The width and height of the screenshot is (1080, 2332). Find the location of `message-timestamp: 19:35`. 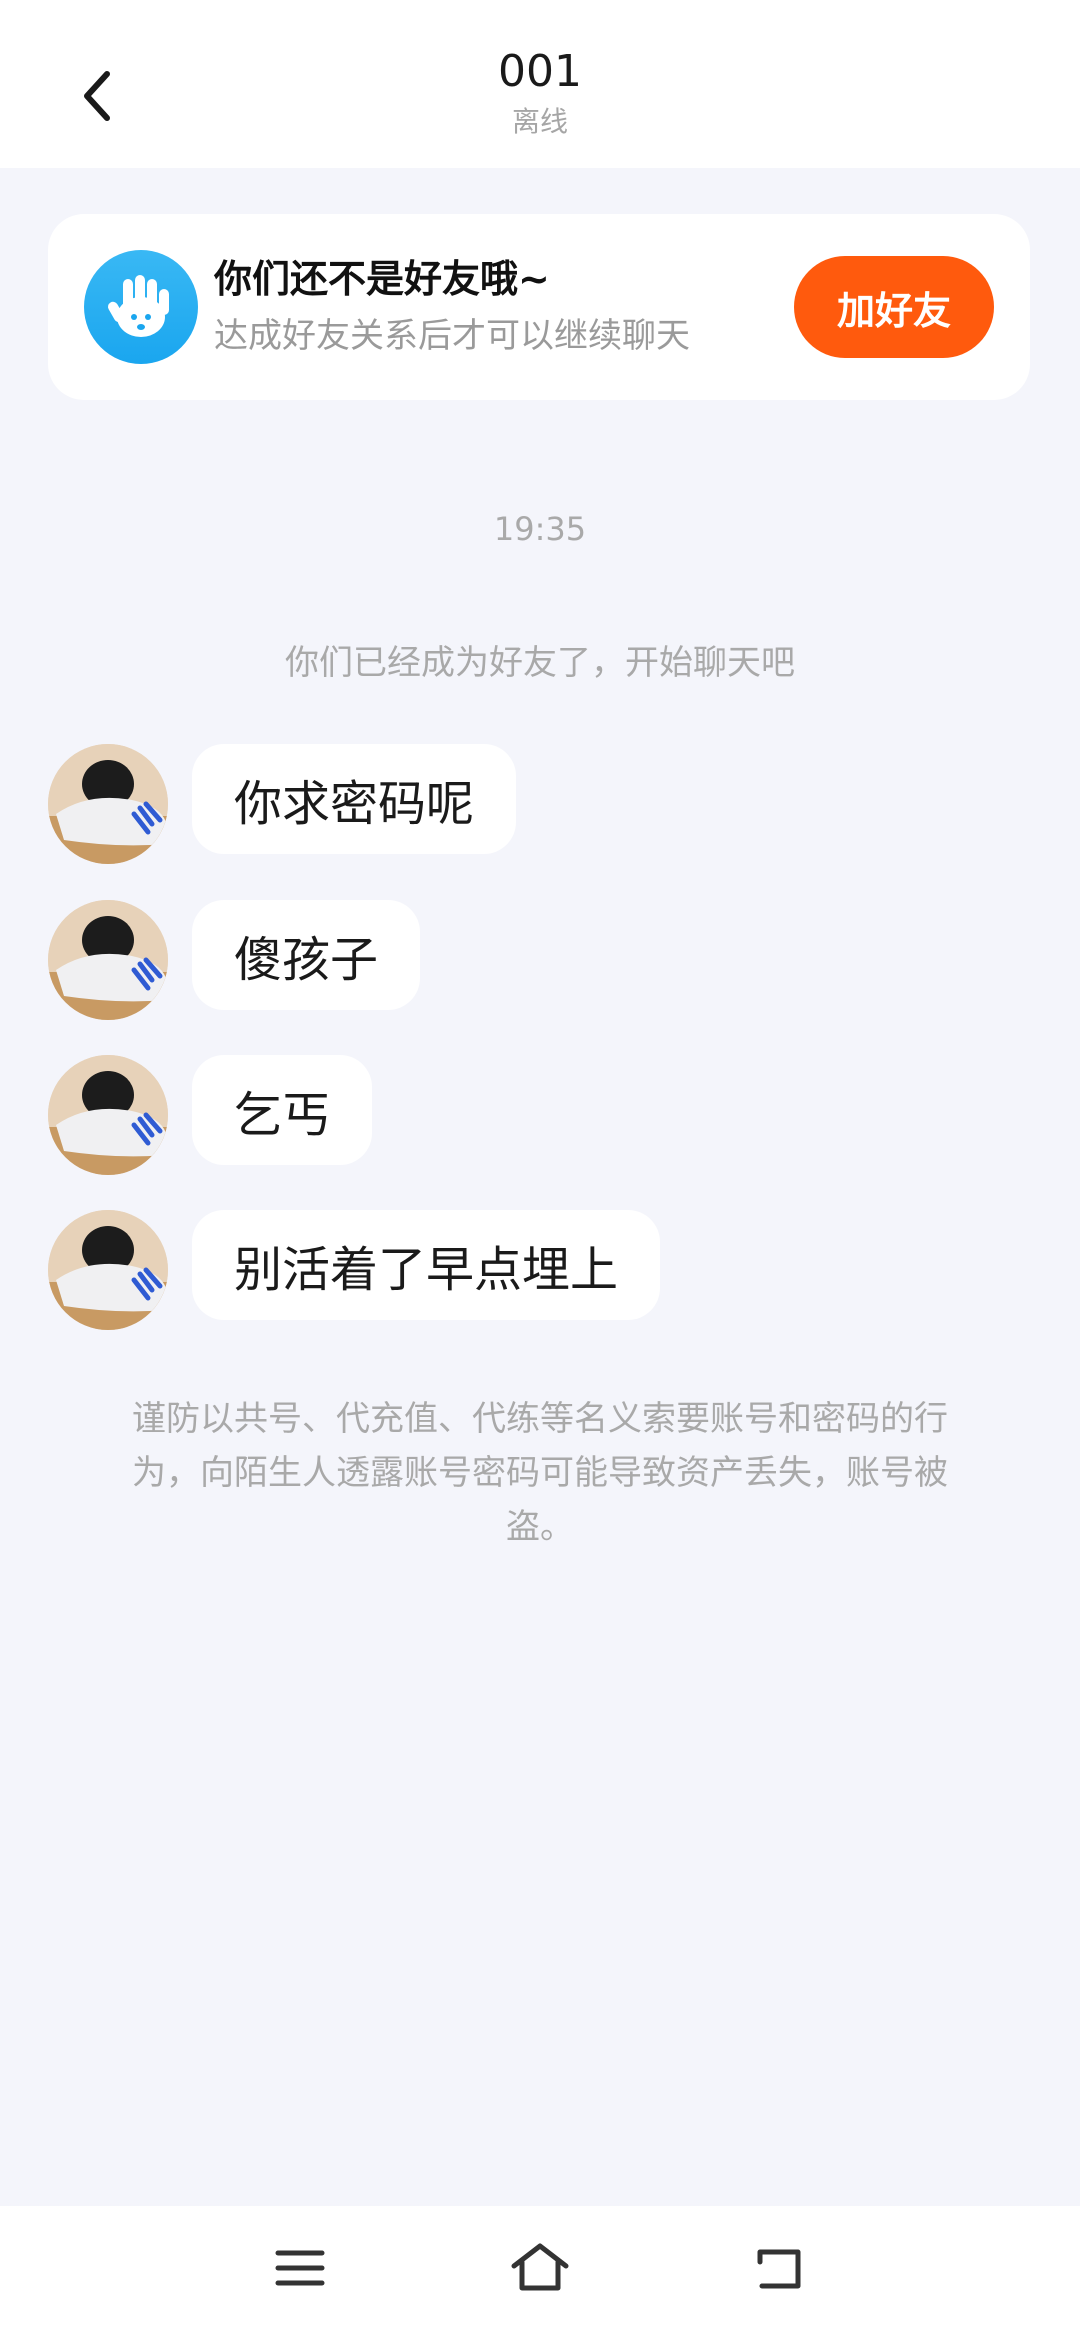

message-timestamp: 19:35 is located at coordinates (540, 529).